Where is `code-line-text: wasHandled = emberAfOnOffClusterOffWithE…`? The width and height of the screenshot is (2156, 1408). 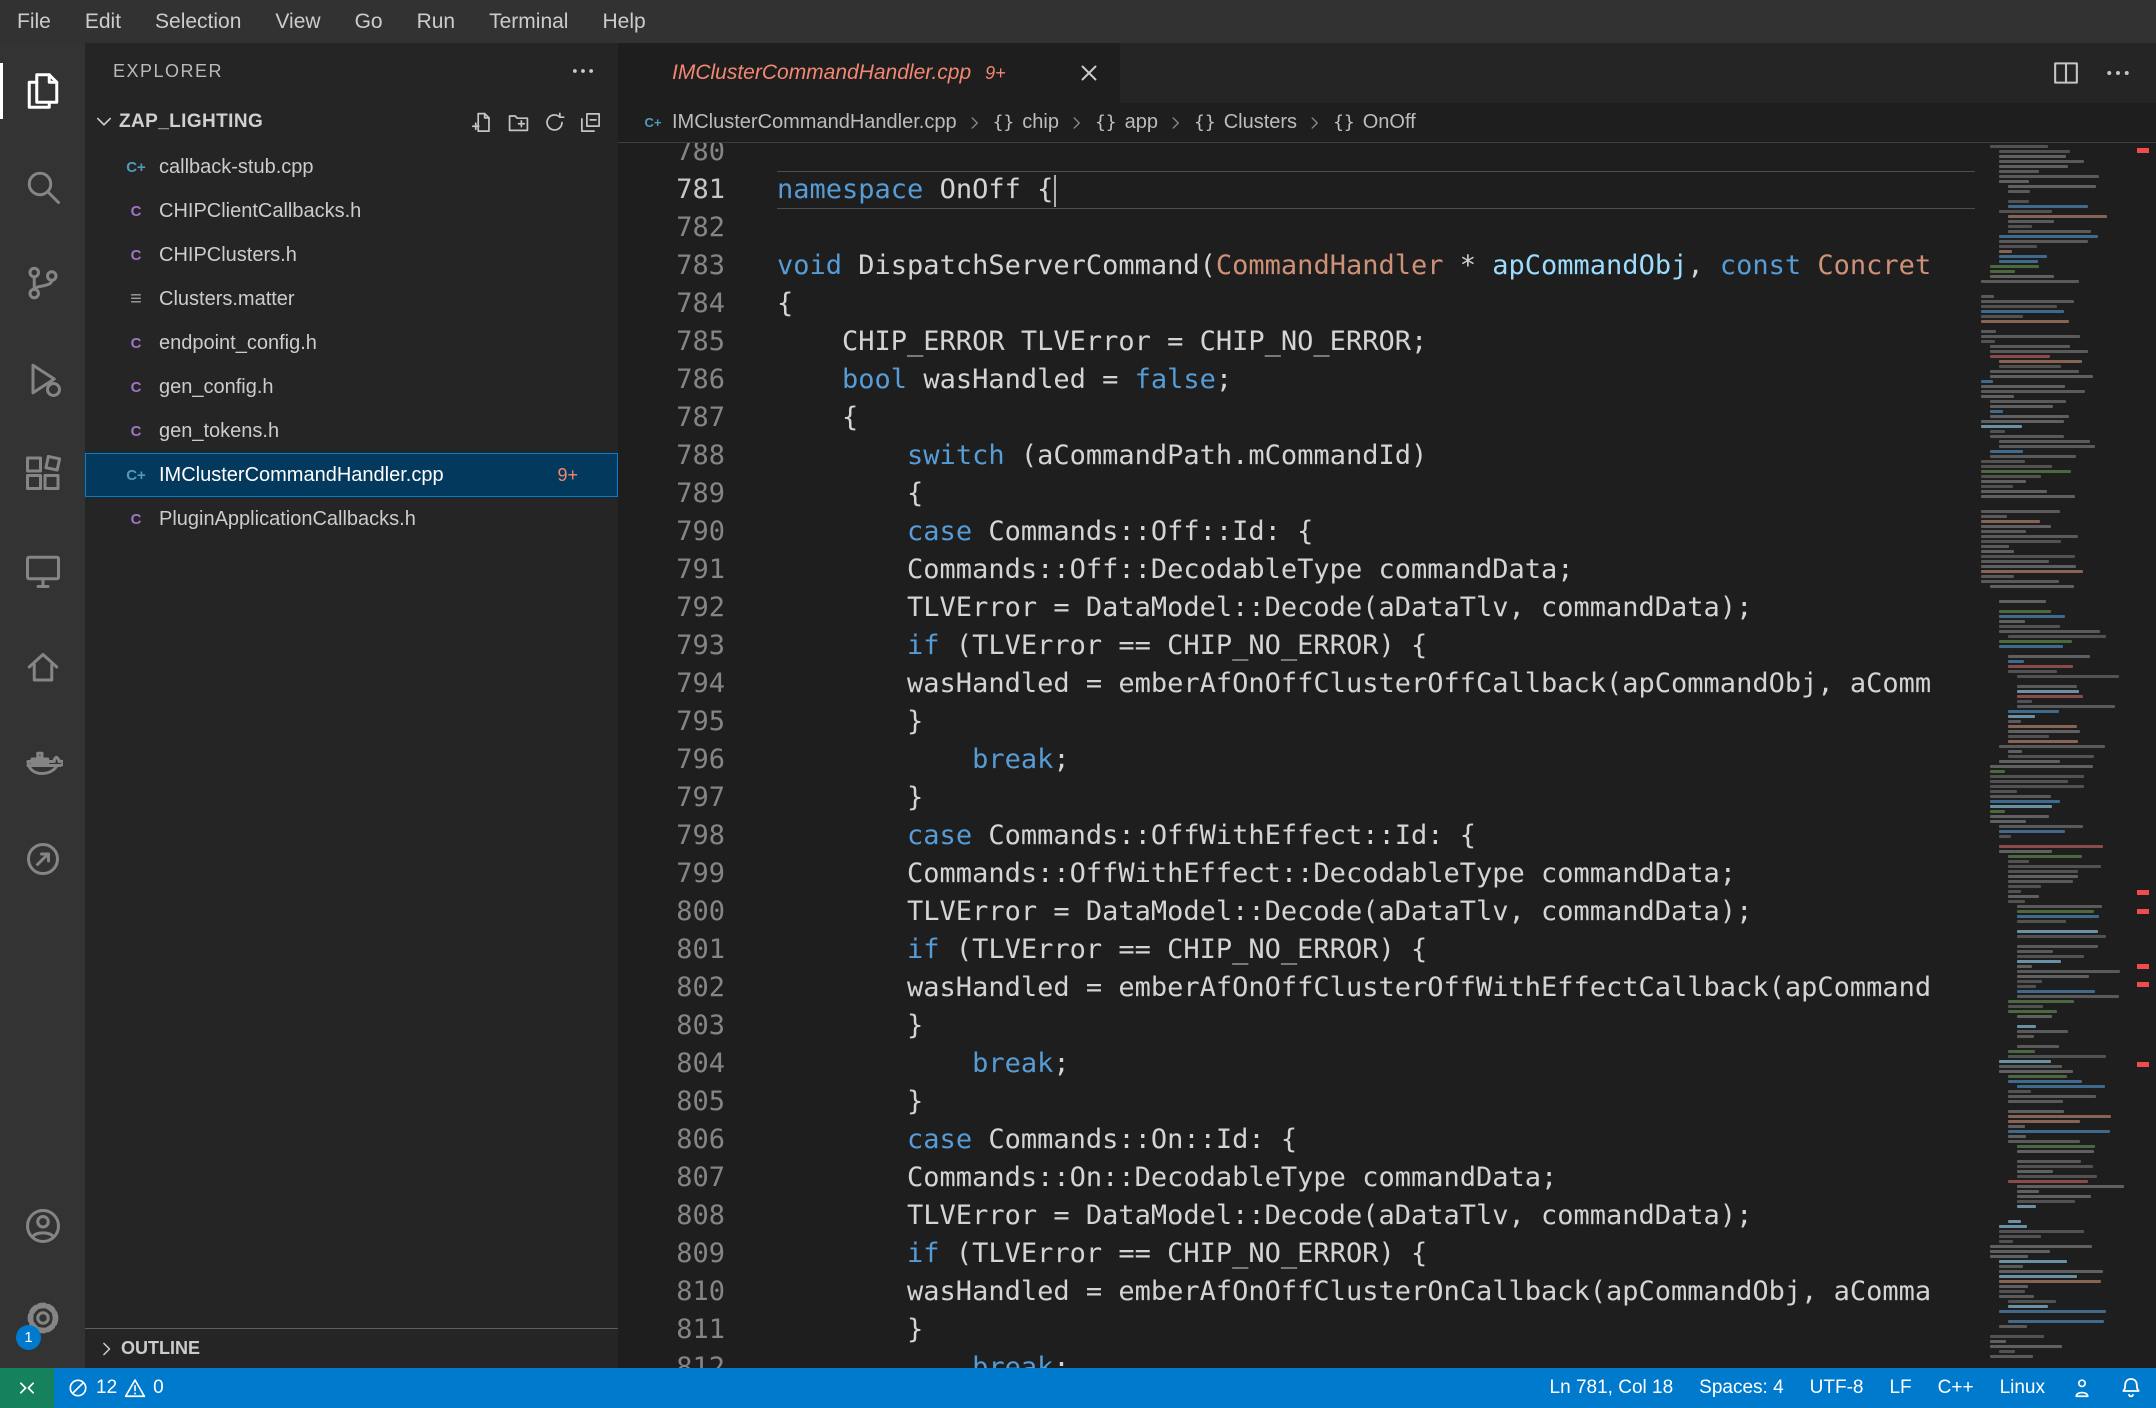 code-line-text: wasHandled = emberAfOnOffClusterOffWithE… is located at coordinates (1376, 988).